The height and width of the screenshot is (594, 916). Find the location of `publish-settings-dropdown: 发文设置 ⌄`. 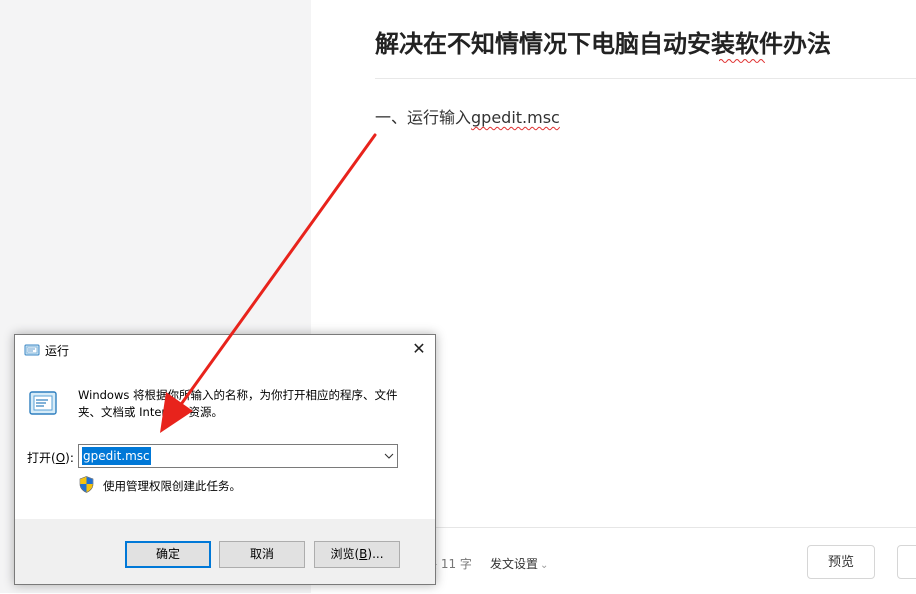

publish-settings-dropdown: 发文设置 ⌄ is located at coordinates (519, 563).